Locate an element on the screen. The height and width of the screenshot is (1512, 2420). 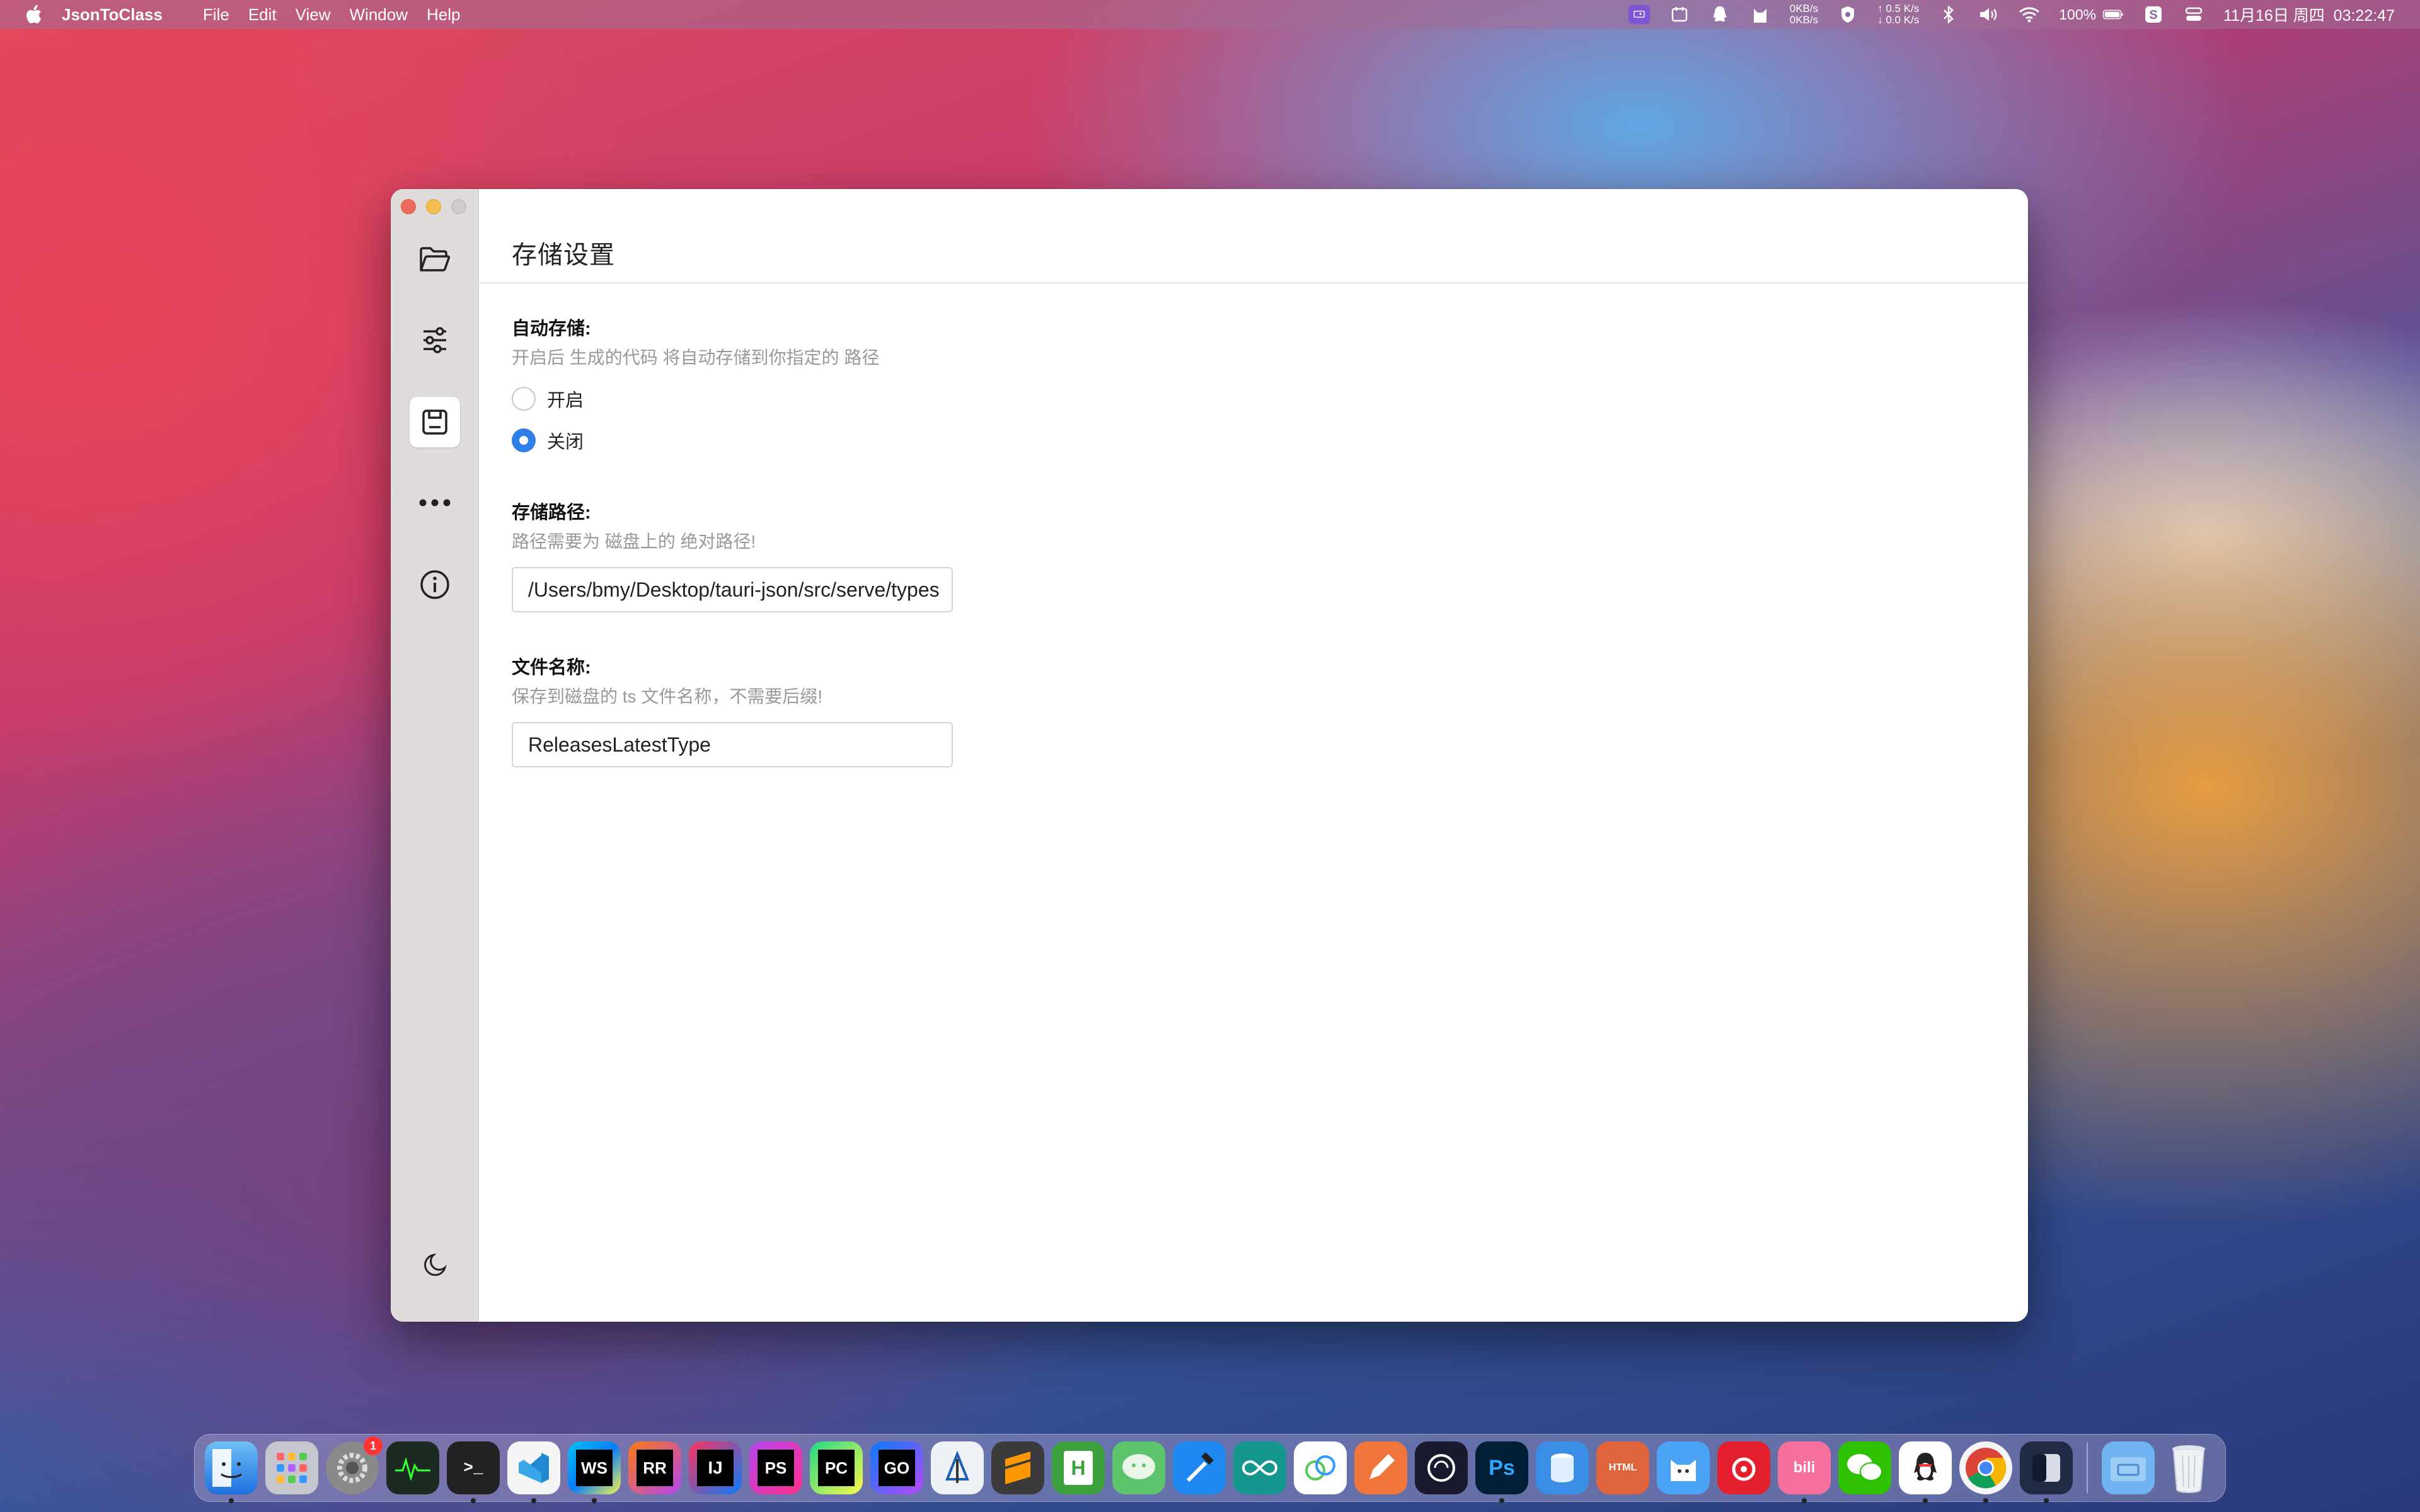
dock: 1 >_ WS RR IJ PS PC GO H Ps HTML bili is located at coordinates (1210, 1468).